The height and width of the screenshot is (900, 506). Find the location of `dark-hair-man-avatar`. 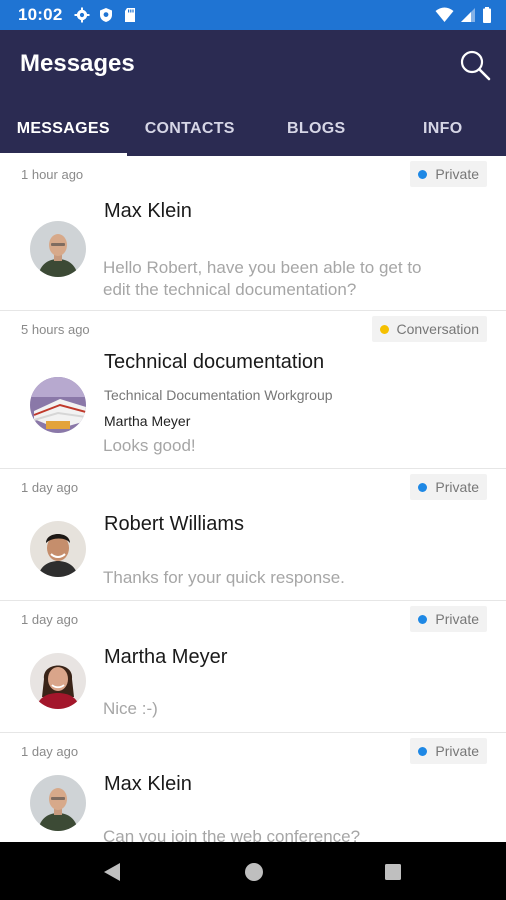

dark-hair-man-avatar is located at coordinates (58, 549).